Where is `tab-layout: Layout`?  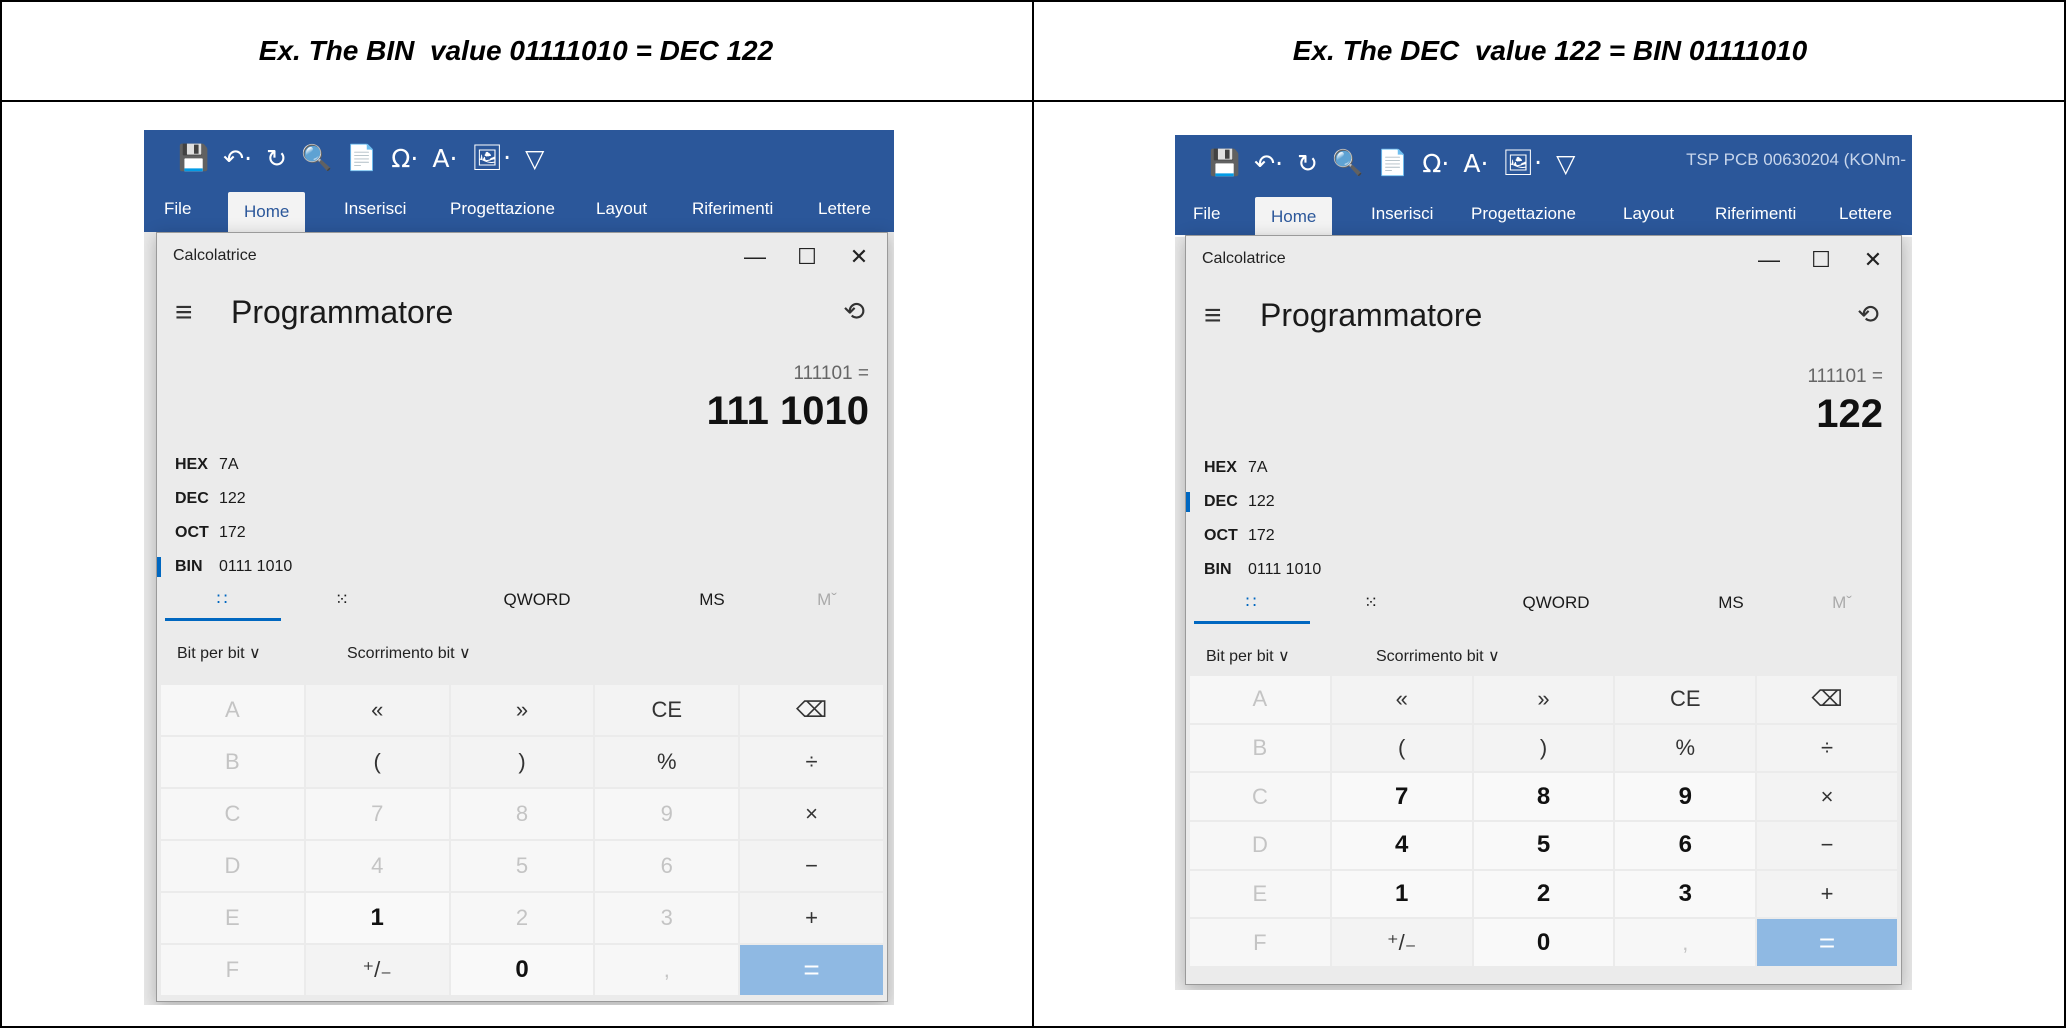
tab-layout: Layout is located at coordinates (621, 209).